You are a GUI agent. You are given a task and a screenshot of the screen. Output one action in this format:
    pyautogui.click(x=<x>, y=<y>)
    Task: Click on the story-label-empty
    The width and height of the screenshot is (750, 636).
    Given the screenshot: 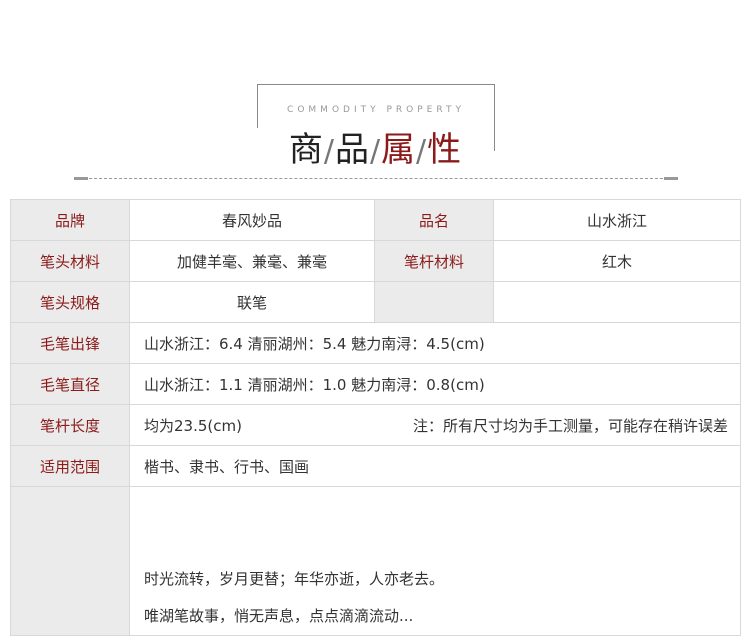 What is the action you would take?
    pyautogui.click(x=70, y=561)
    